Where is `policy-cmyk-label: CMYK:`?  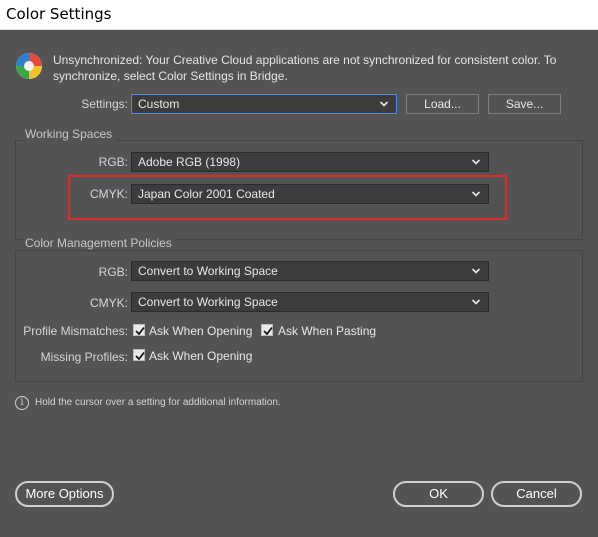
policy-cmyk-label: CMYK: is located at coordinates (108, 303).